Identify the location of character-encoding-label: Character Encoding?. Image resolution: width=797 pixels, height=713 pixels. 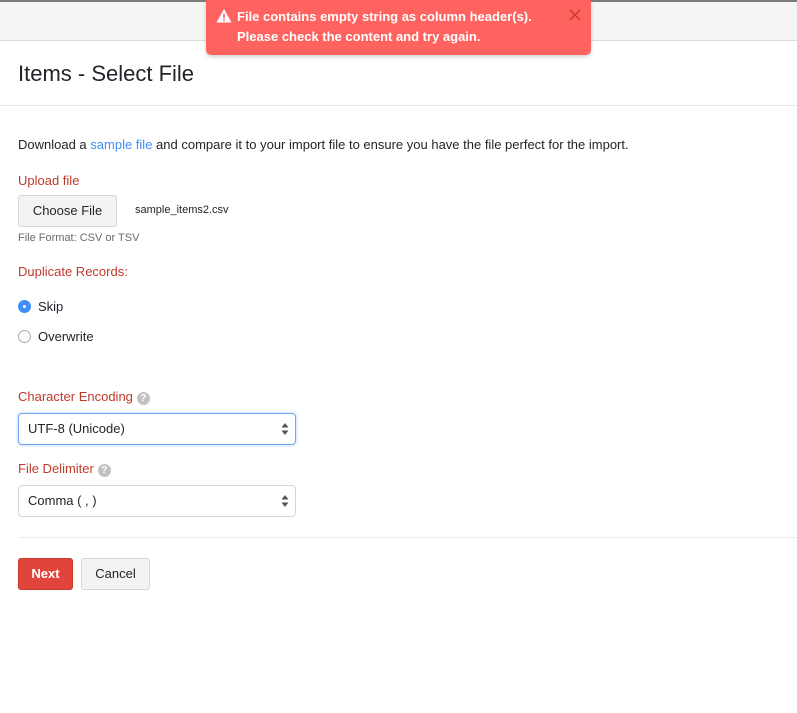
(84, 397).